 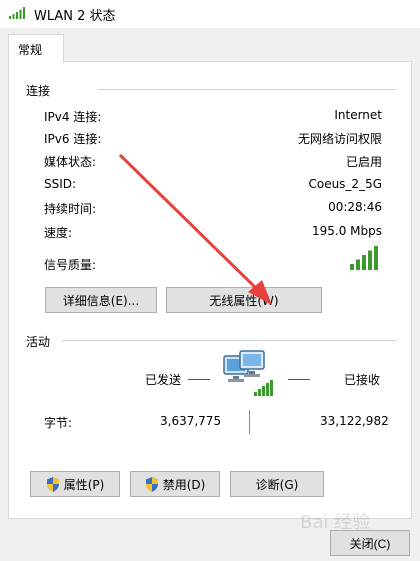 I want to click on connection-header: 连接, so click(x=38, y=91).